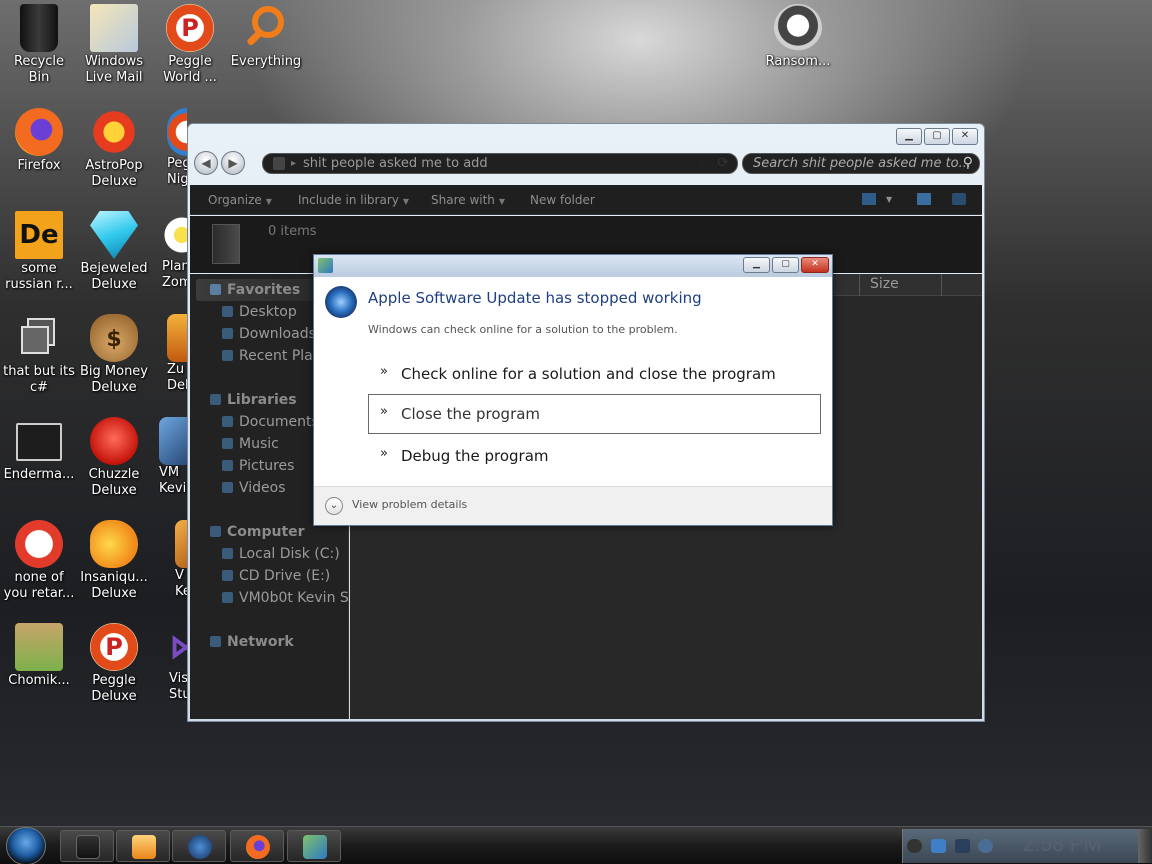 The image size is (1152, 864). What do you see at coordinates (965, 136) in the screenshot?
I see `close-button: ✕` at bounding box center [965, 136].